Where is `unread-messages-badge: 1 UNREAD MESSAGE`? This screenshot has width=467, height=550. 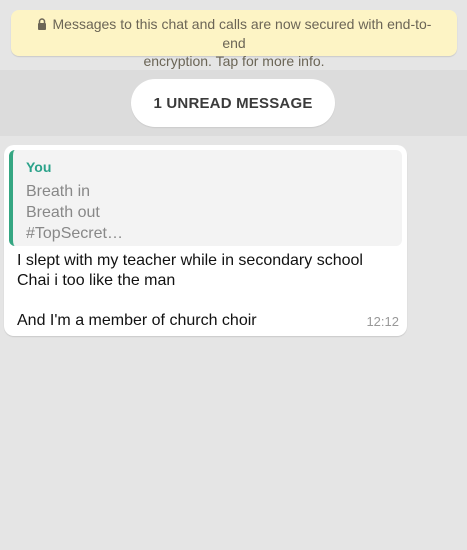
unread-messages-badge: 1 UNREAD MESSAGE is located at coordinates (233, 103).